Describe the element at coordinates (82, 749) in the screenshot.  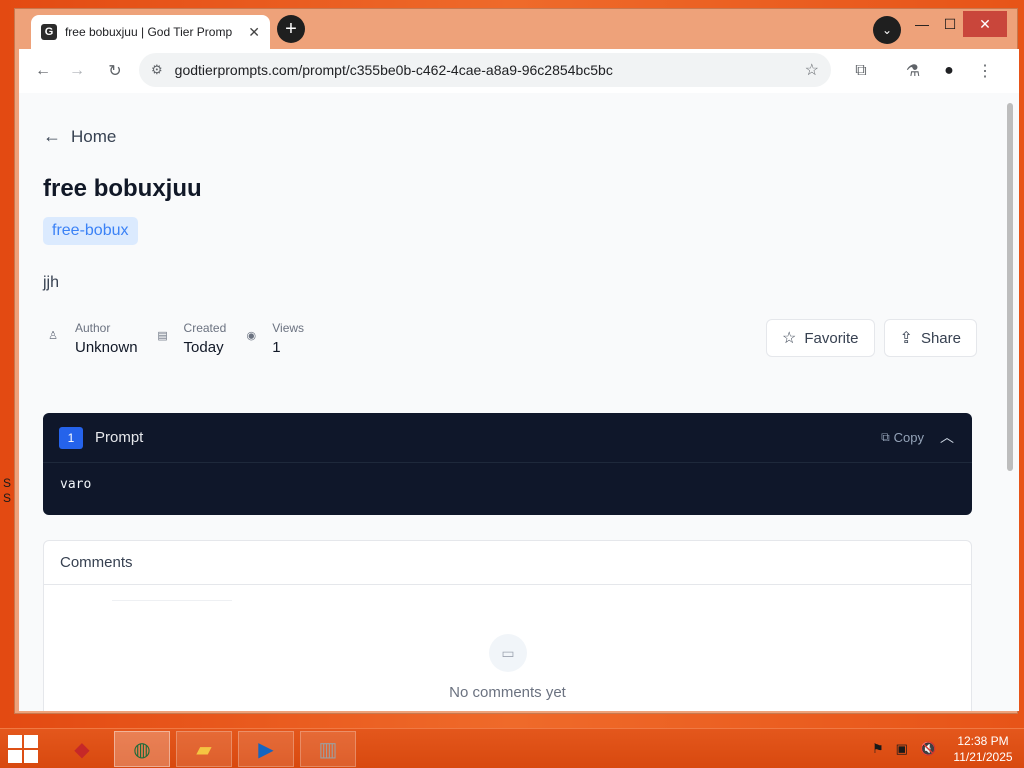
I see `red-app-taskbar-icon: ◆` at that location.